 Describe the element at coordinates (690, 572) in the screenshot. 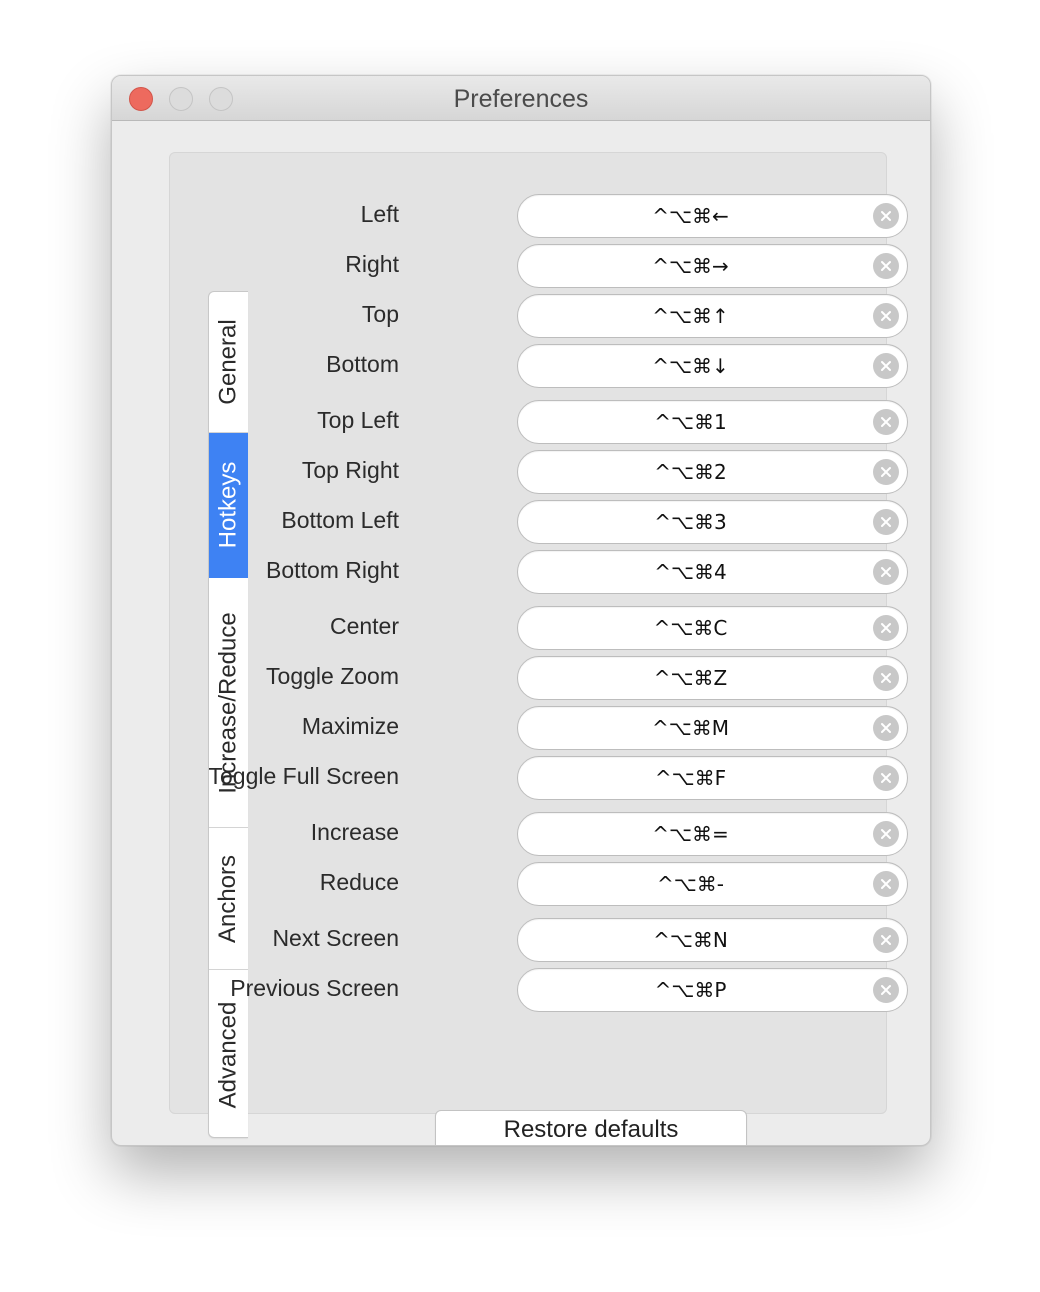

I see `hotkey-shortcut: ^⌥⌘4` at that location.